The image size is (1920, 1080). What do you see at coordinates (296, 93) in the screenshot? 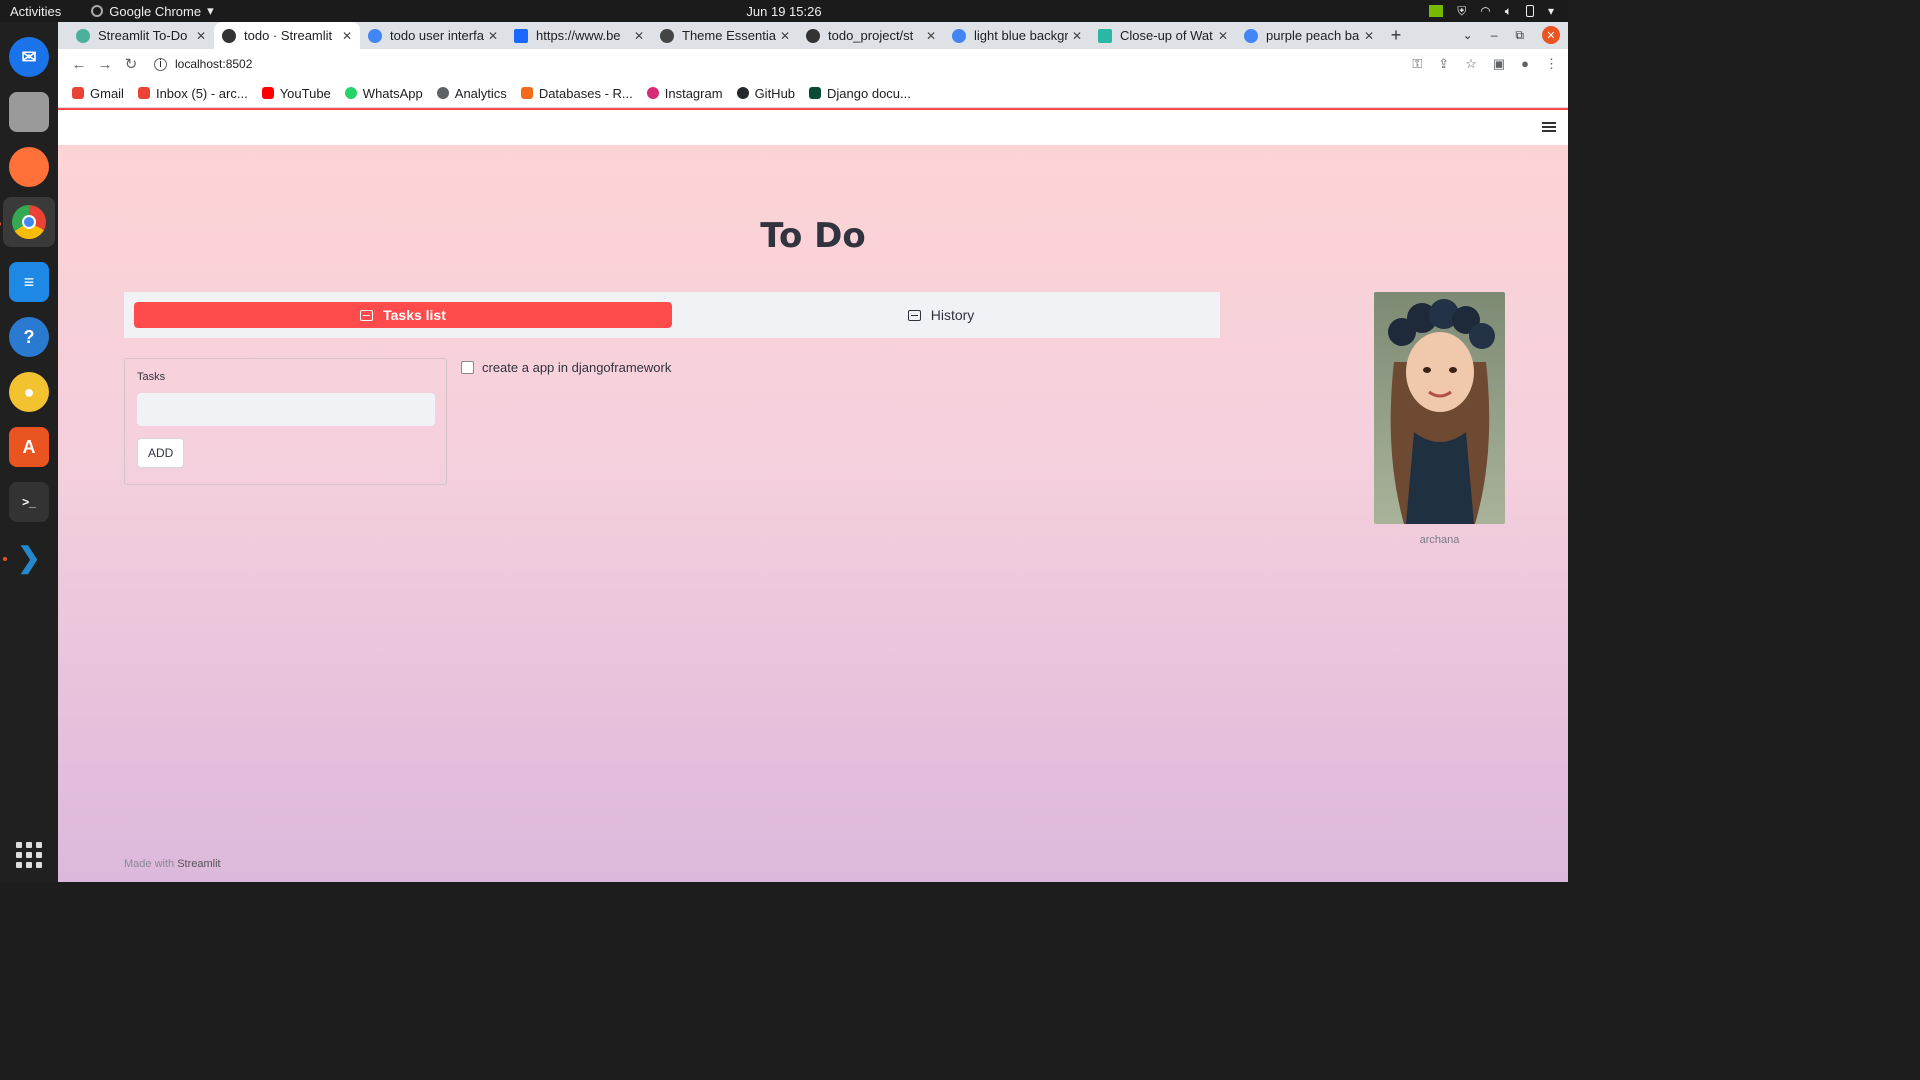
I see `bookmark-item: YouTube` at bounding box center [296, 93].